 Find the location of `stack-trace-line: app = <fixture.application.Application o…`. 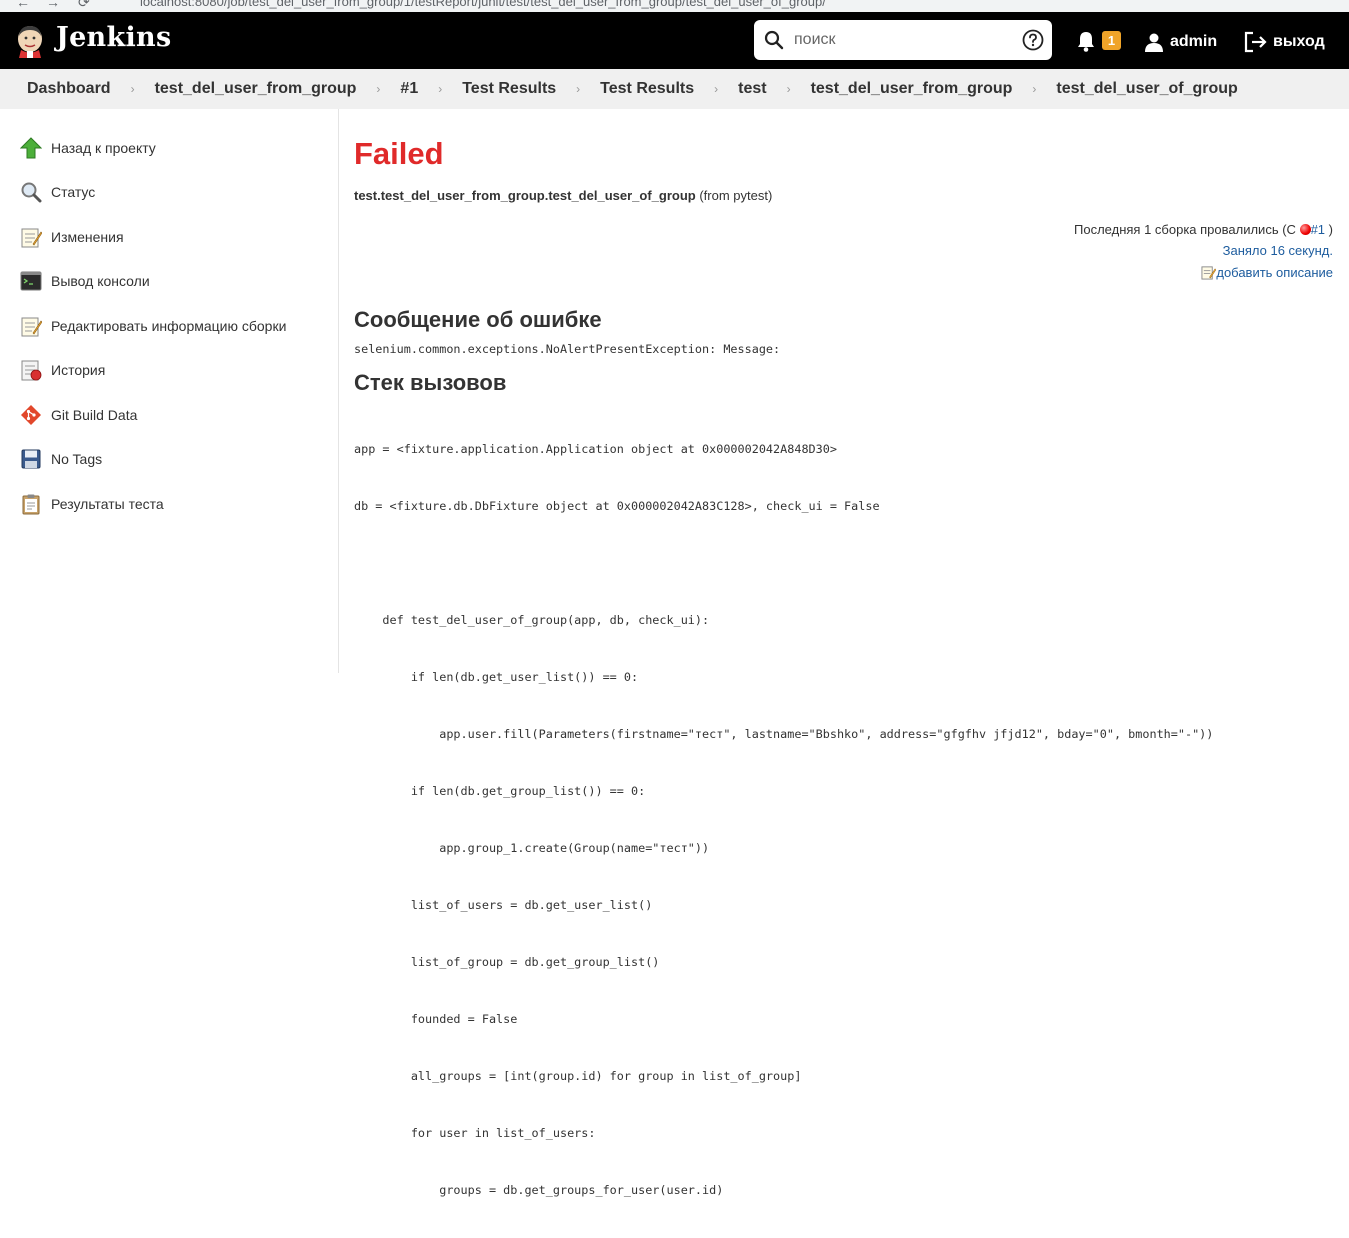

stack-trace-line: app = <fixture.application.Application o… is located at coordinates (595, 449).